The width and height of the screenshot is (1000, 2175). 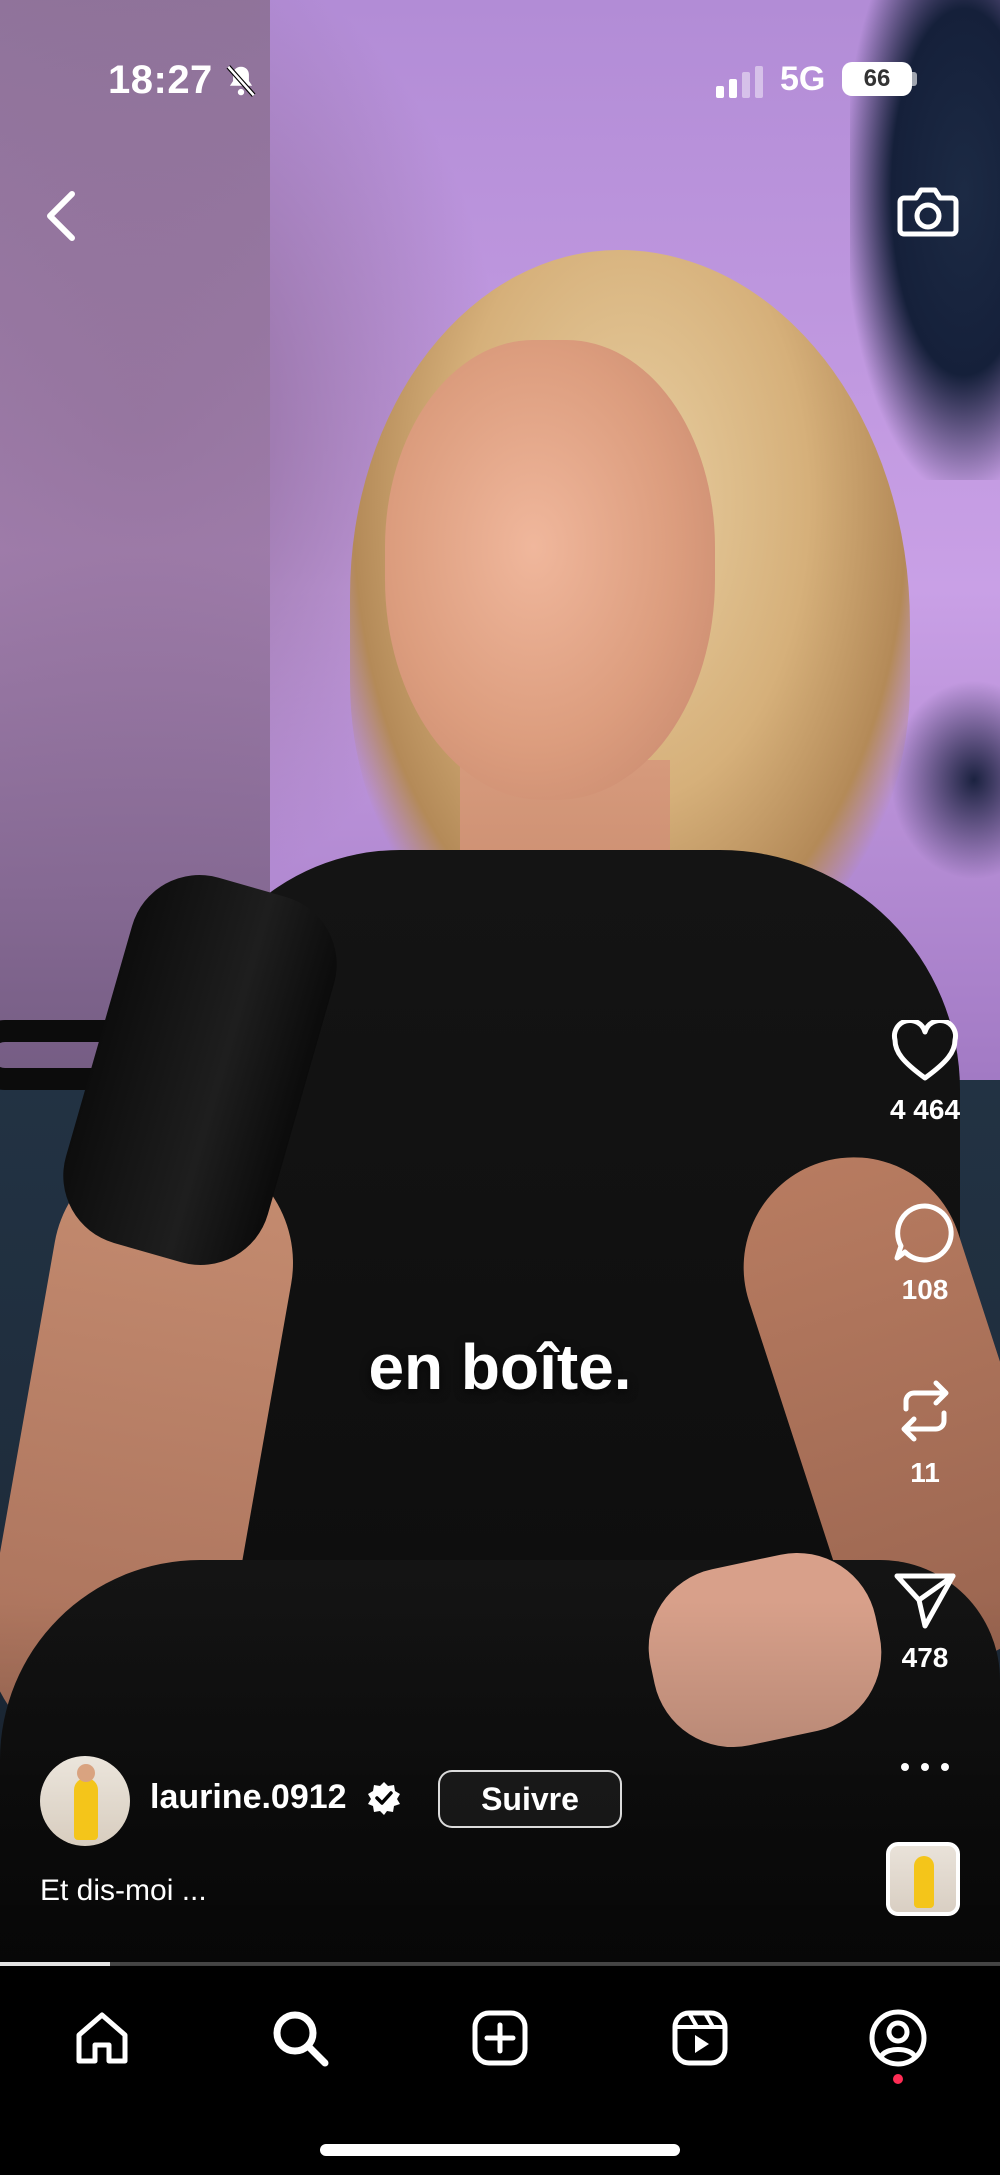 I want to click on back-chevron-icon, so click(x=61, y=215).